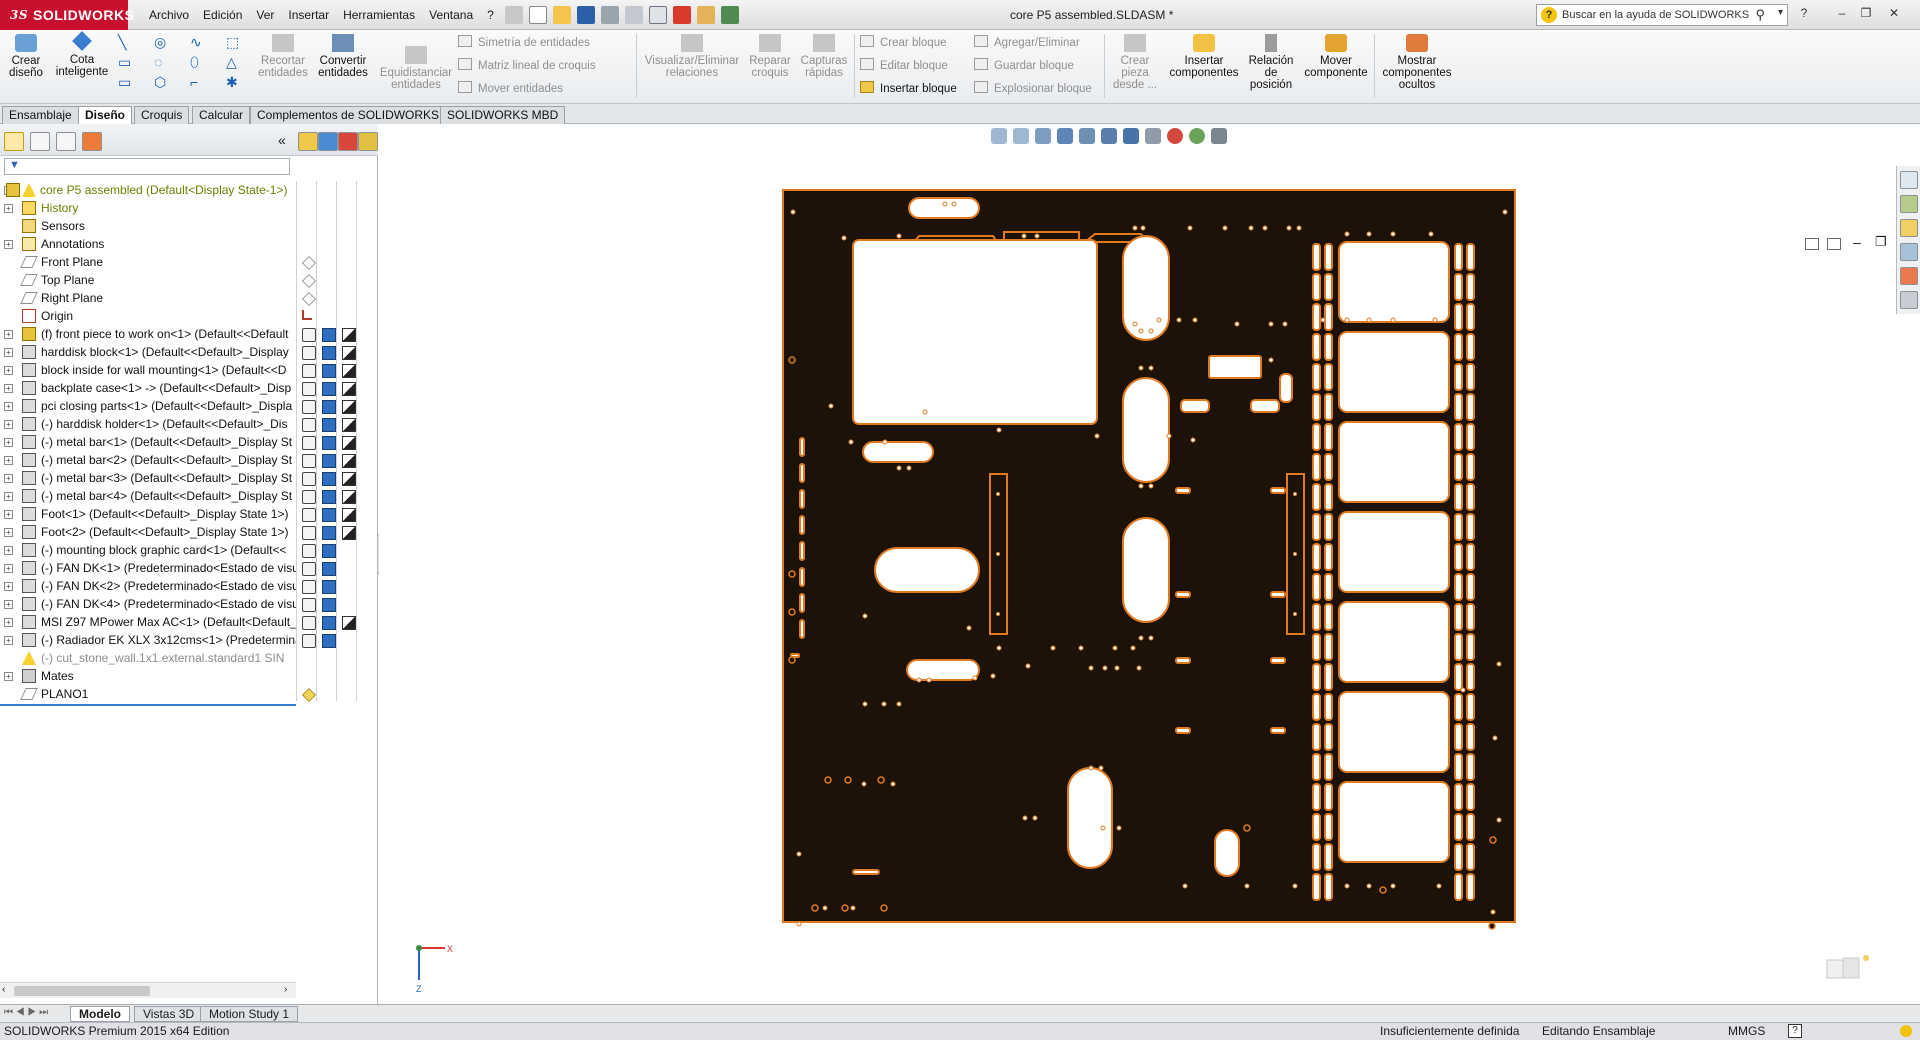  Describe the element at coordinates (147, 166) in the screenshot. I see `tree-filter-input: ▼` at that location.